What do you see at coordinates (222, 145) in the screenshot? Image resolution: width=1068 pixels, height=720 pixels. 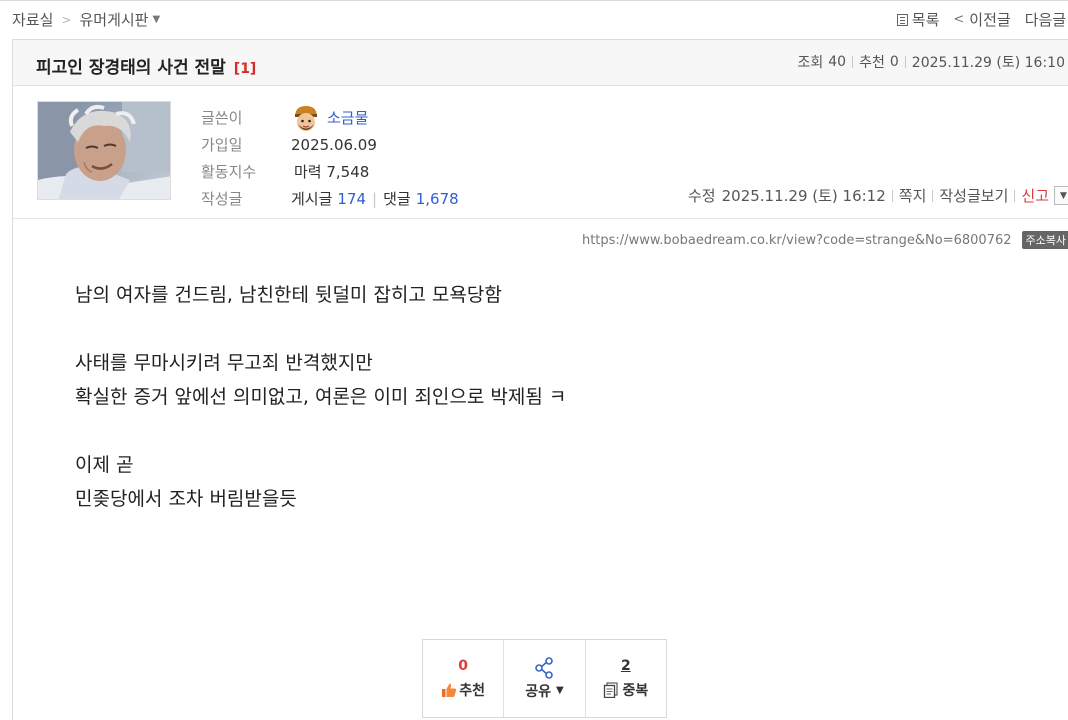 I see `joined-label: 가입일` at bounding box center [222, 145].